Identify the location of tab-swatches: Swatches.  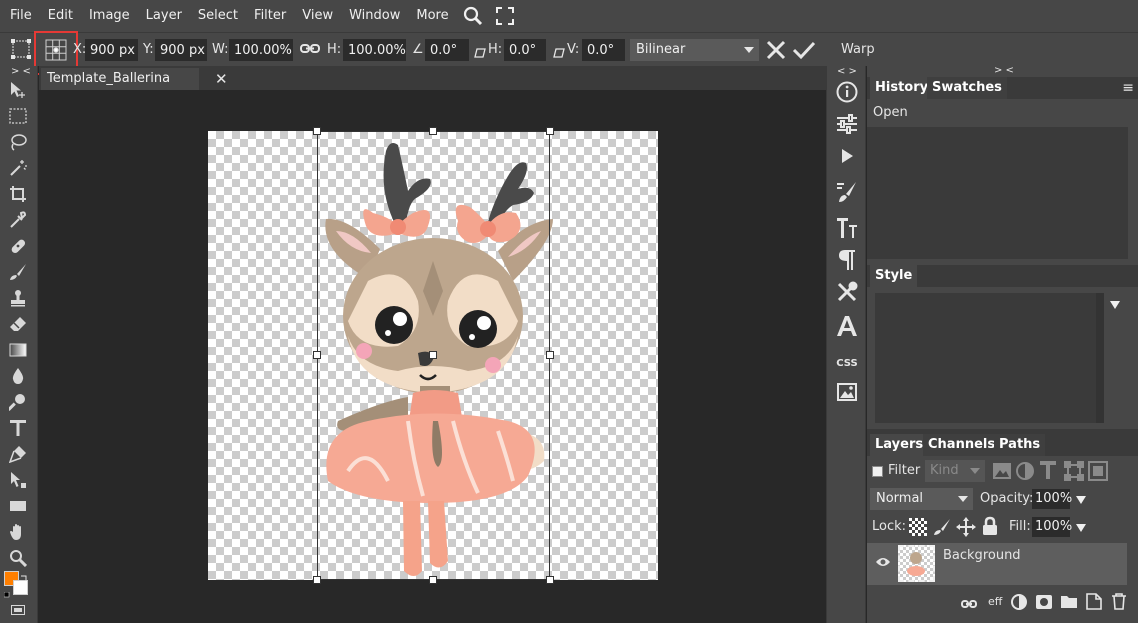
(967, 88).